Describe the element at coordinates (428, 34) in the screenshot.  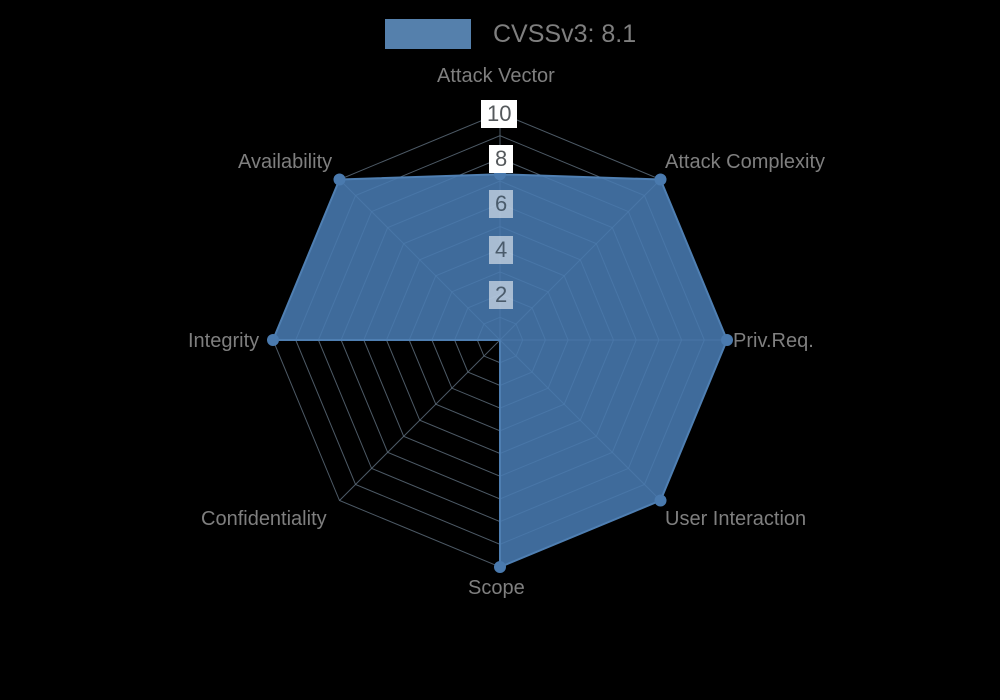
I see `cvssv3-series-swatch` at that location.